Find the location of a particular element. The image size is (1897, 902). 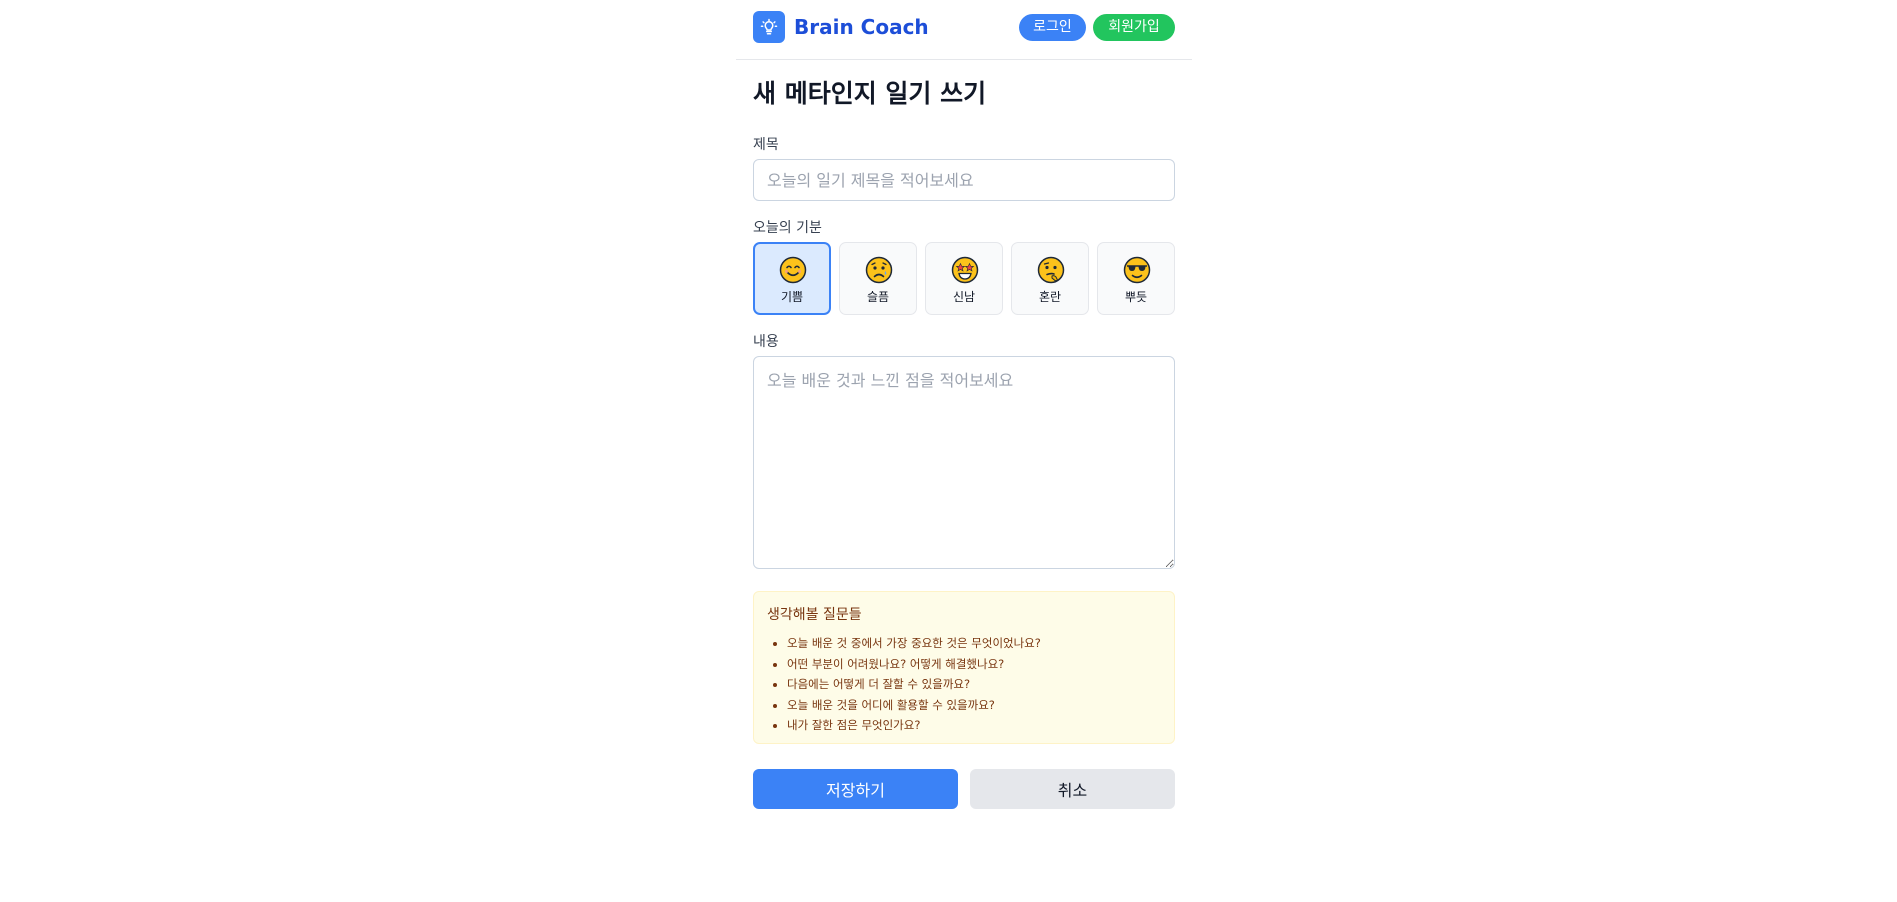

save-button: 저장하기 is located at coordinates (855, 789).